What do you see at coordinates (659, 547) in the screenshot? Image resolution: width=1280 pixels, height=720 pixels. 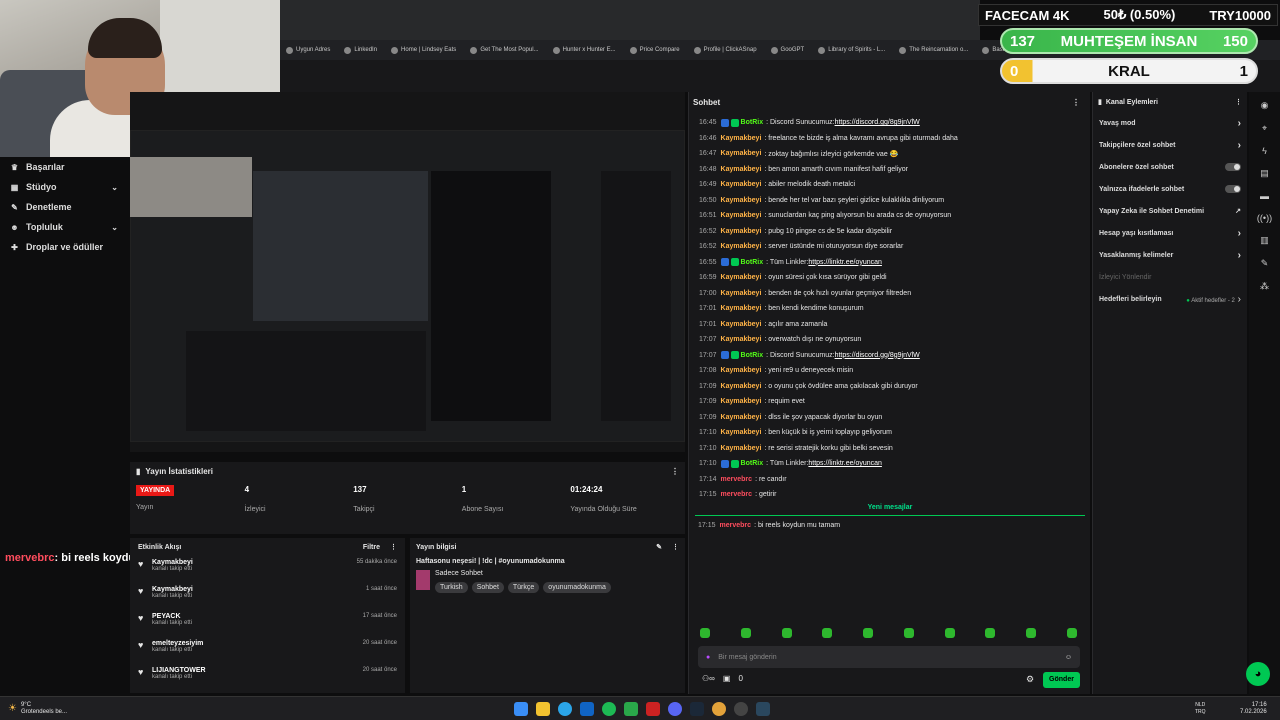 I see `edit-icon: ✎` at bounding box center [659, 547].